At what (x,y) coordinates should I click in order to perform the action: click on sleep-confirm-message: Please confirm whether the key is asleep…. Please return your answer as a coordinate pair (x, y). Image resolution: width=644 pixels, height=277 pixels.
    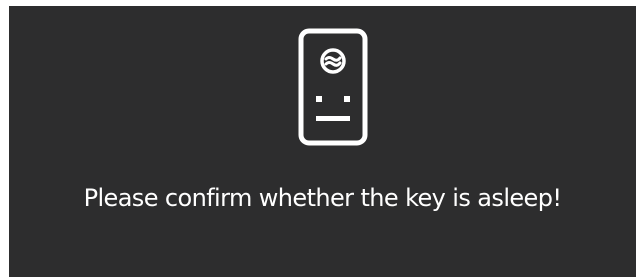
    Looking at the image, I should click on (322, 198).